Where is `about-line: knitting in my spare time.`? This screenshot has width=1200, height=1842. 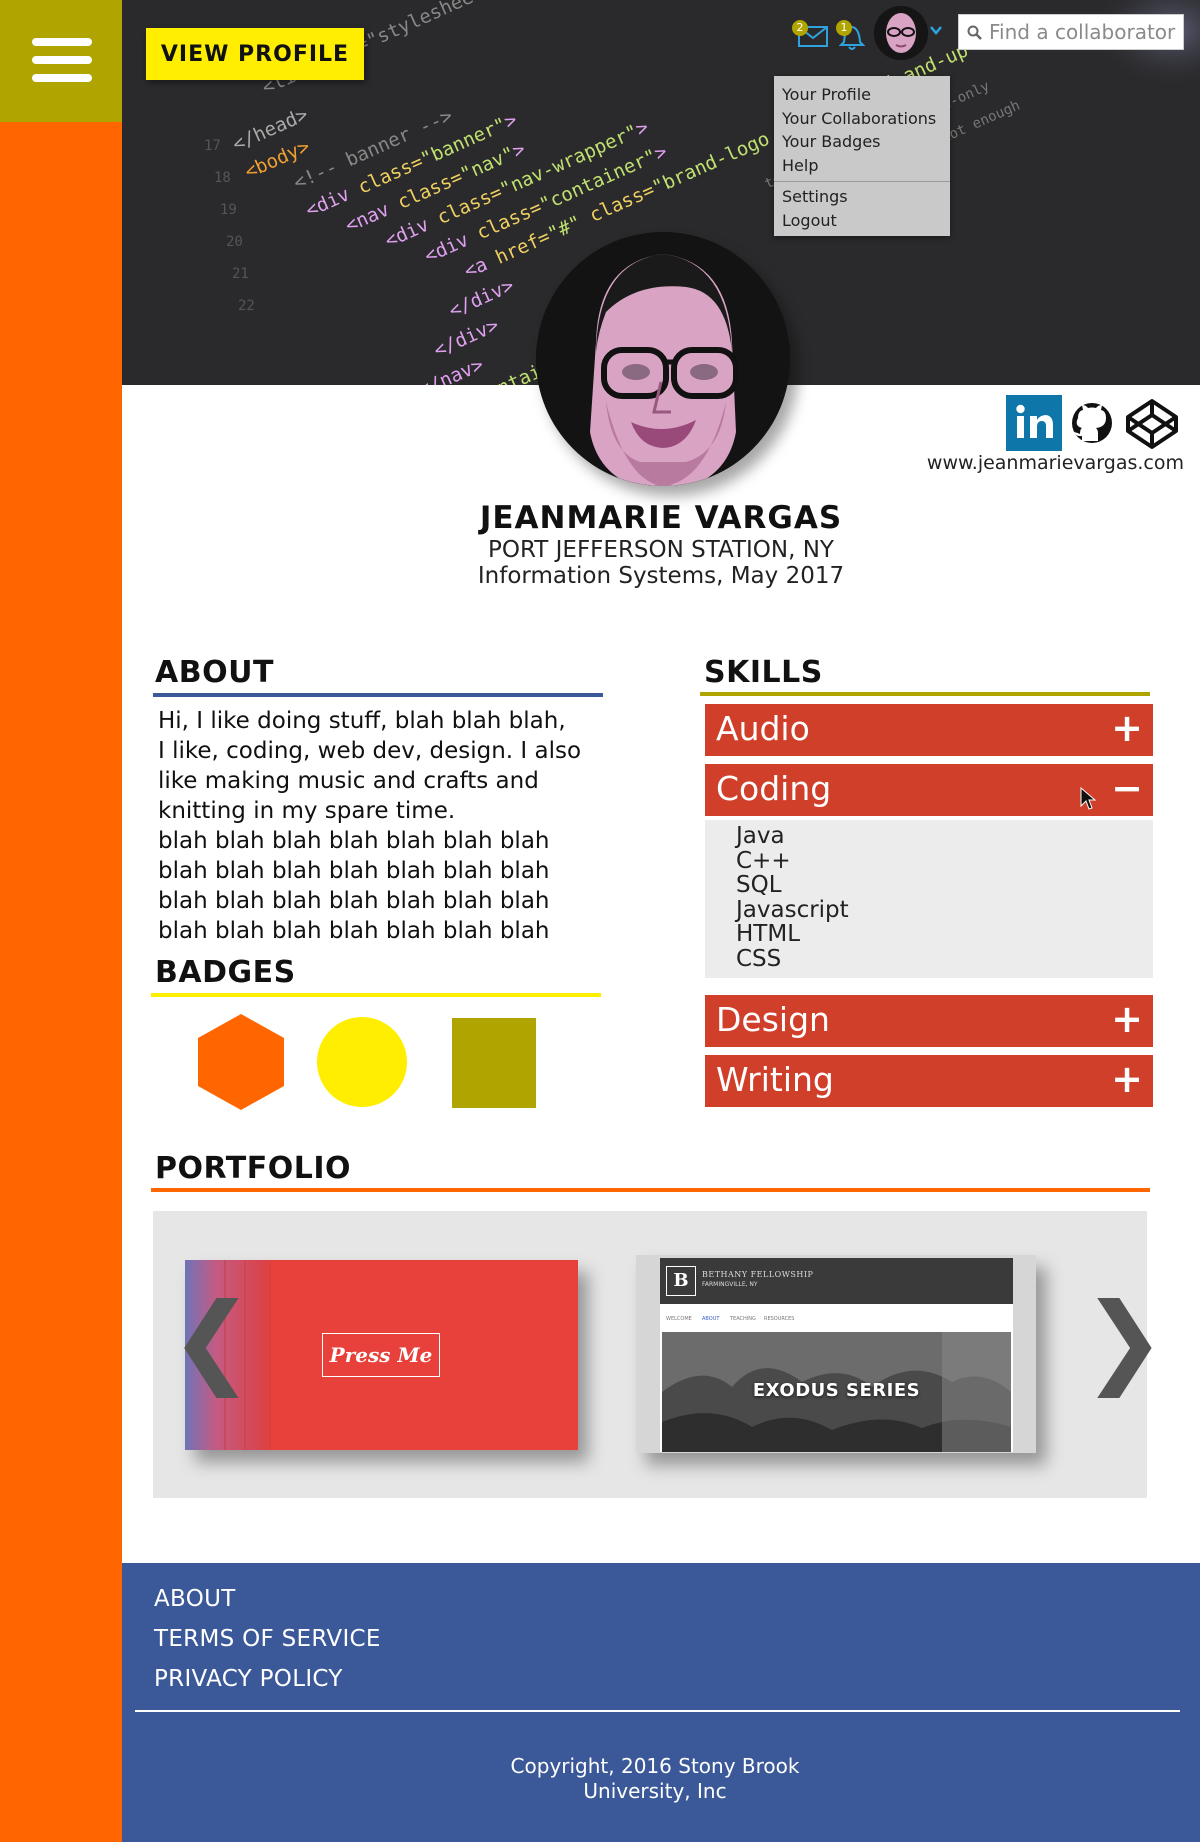
about-line: knitting in my spare time. is located at coordinates (307, 811).